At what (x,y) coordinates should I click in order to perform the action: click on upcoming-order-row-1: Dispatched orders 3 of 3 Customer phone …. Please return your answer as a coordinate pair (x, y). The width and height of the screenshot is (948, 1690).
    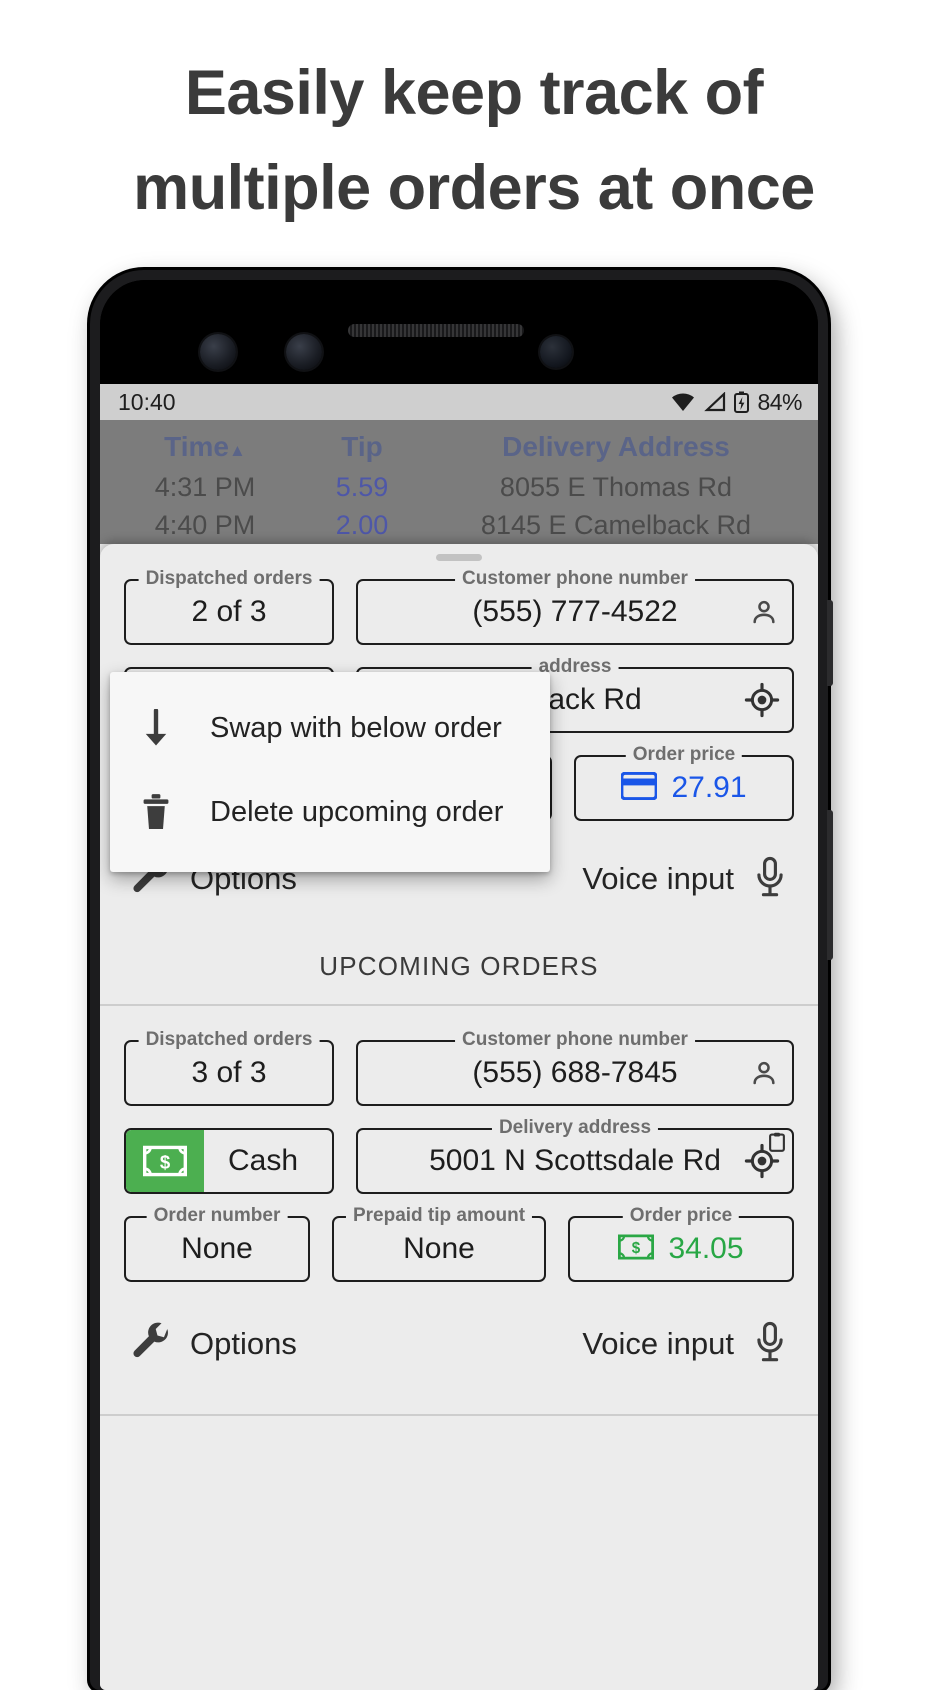
    Looking at the image, I should click on (459, 1067).